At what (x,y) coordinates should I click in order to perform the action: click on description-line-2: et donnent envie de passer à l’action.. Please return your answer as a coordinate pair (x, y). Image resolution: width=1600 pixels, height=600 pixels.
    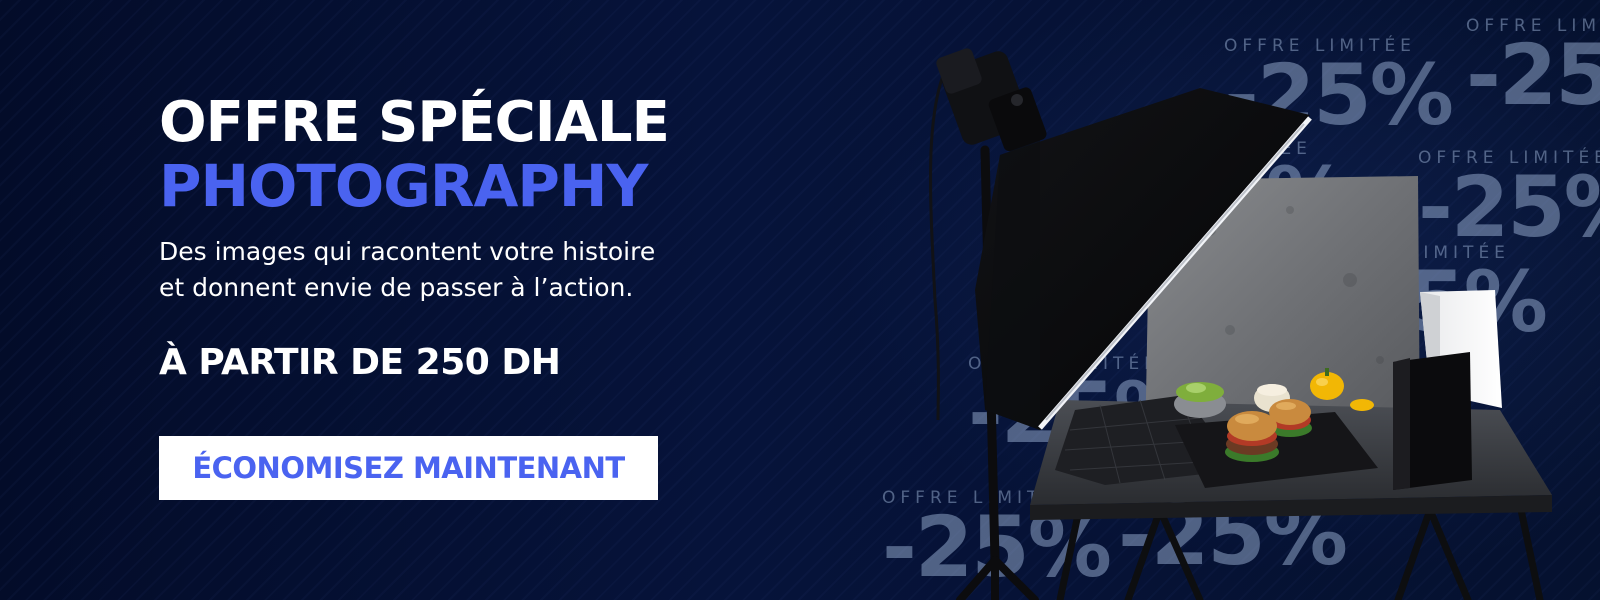
    Looking at the image, I should click on (396, 287).